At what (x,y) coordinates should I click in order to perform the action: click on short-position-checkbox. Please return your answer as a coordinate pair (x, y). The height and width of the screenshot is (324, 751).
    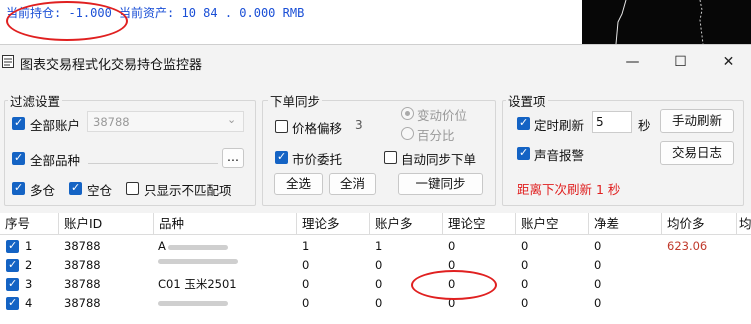
    Looking at the image, I should click on (75, 188).